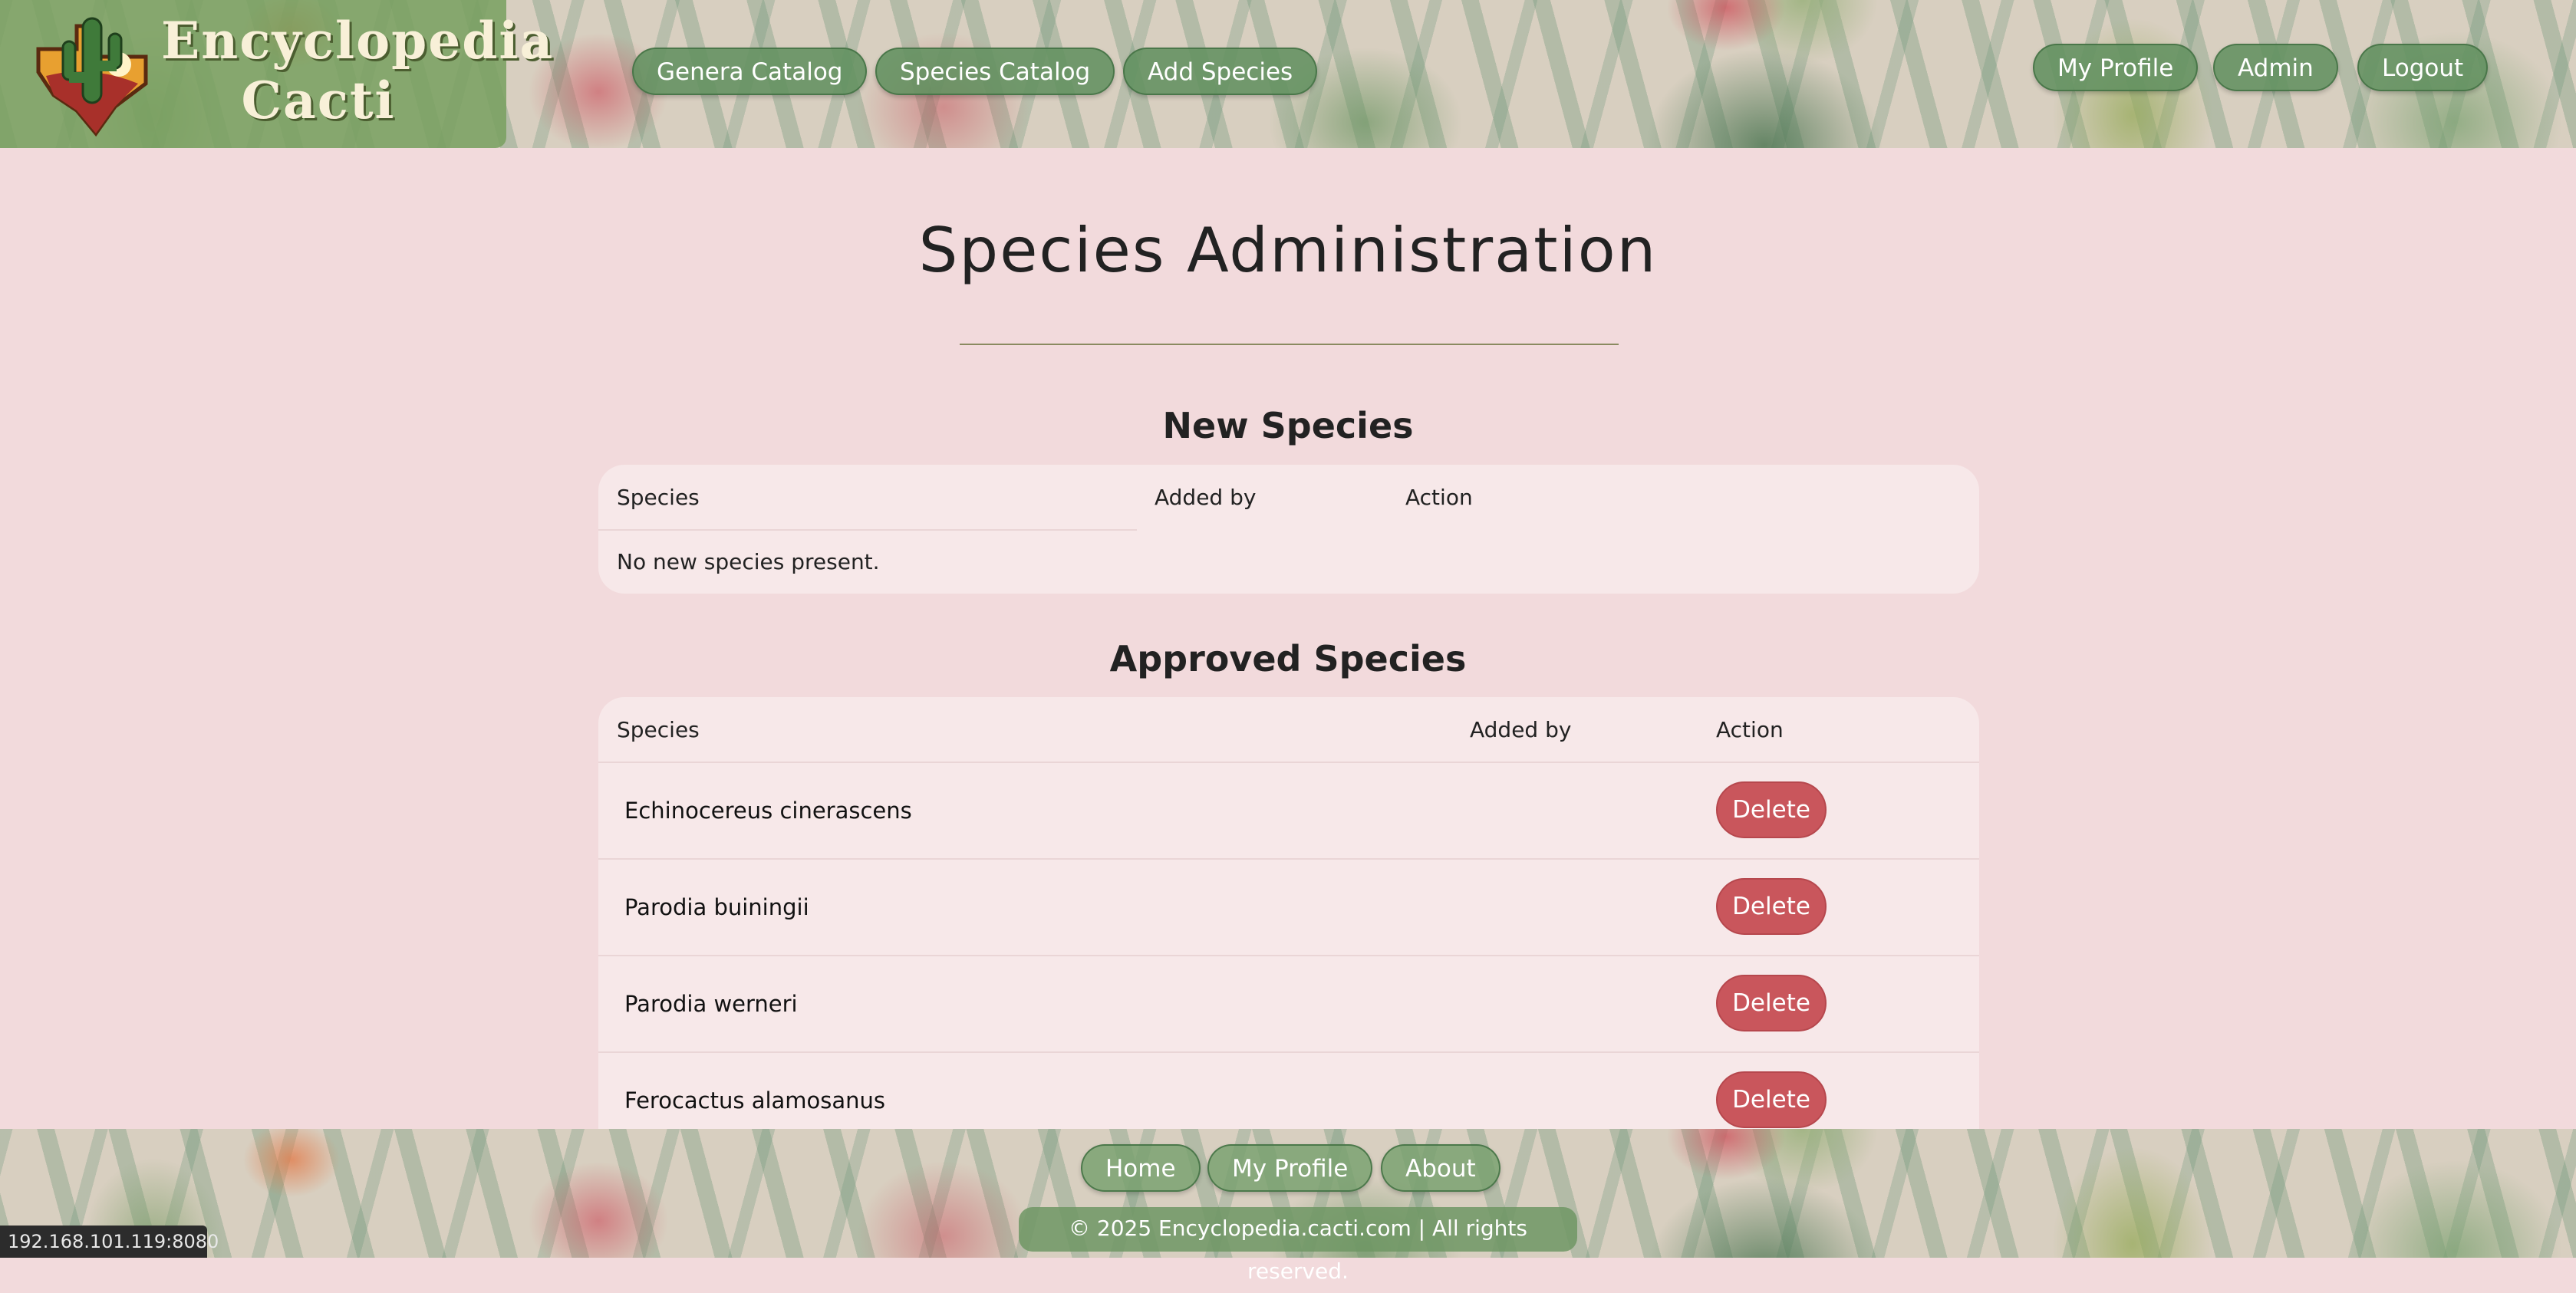 The image size is (2576, 1293). I want to click on logo-wordmark: Encyclopedia Cacti, so click(358, 71).